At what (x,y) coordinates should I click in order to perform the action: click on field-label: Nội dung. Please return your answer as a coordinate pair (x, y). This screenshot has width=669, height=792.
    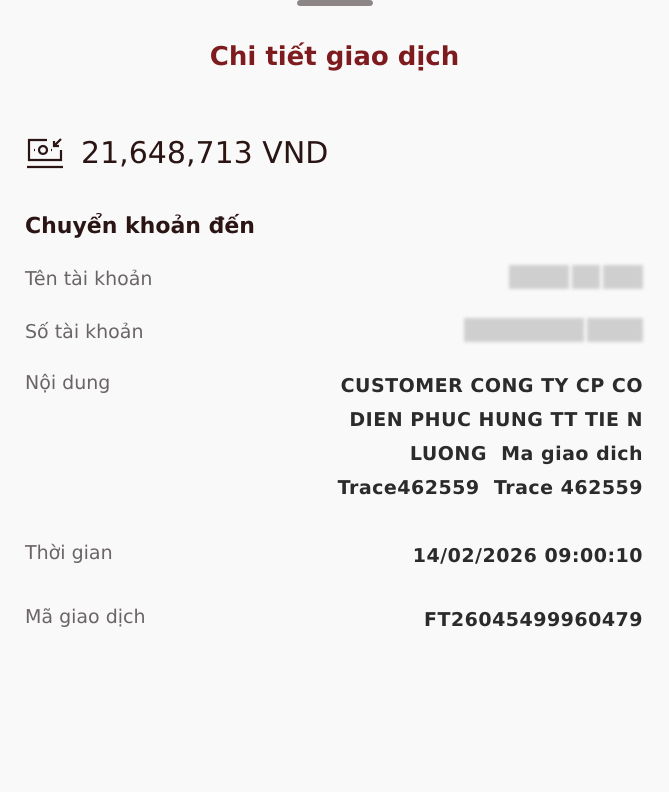
    Looking at the image, I should click on (67, 383).